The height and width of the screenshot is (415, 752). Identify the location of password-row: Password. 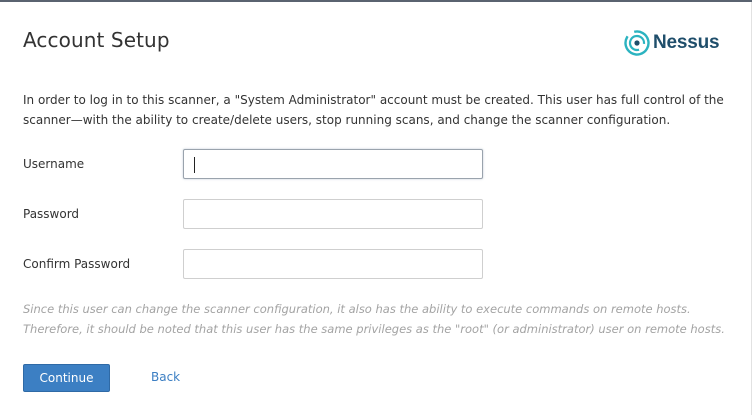
(253, 214).